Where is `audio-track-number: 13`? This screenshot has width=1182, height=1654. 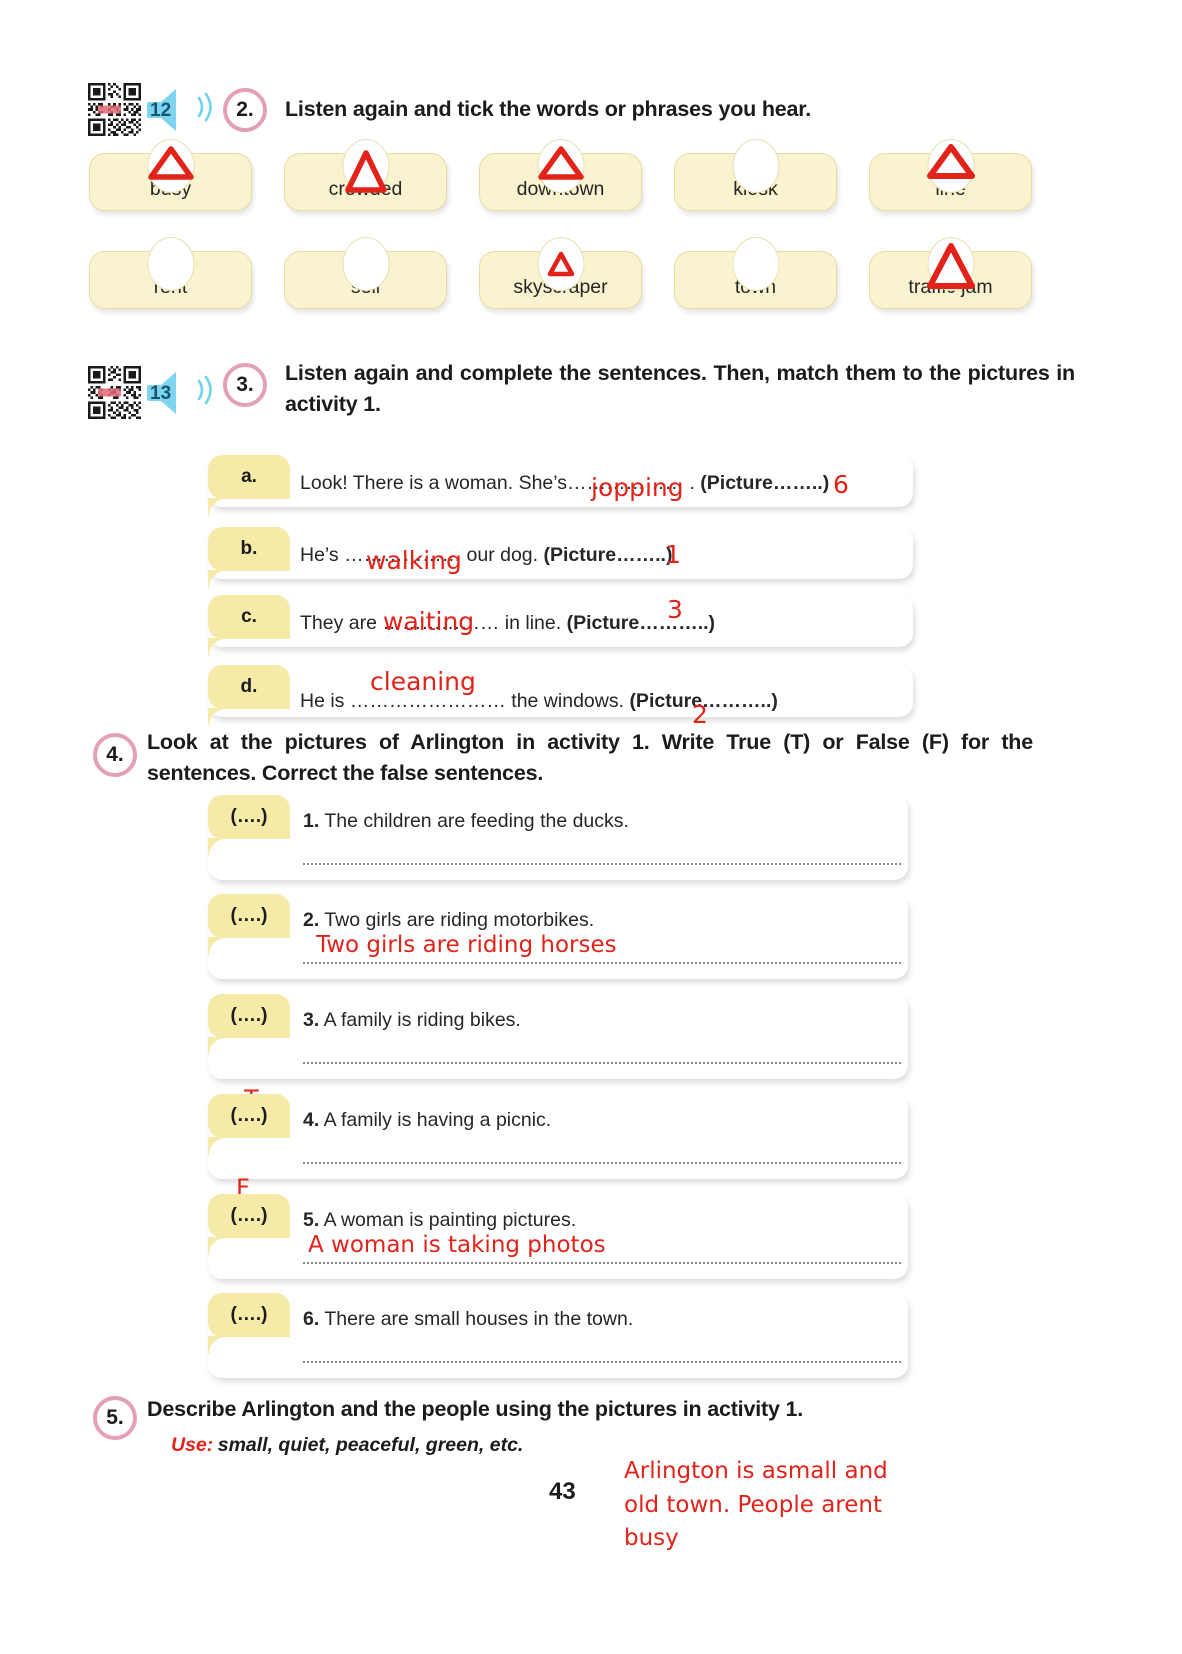 audio-track-number: 13 is located at coordinates (161, 393).